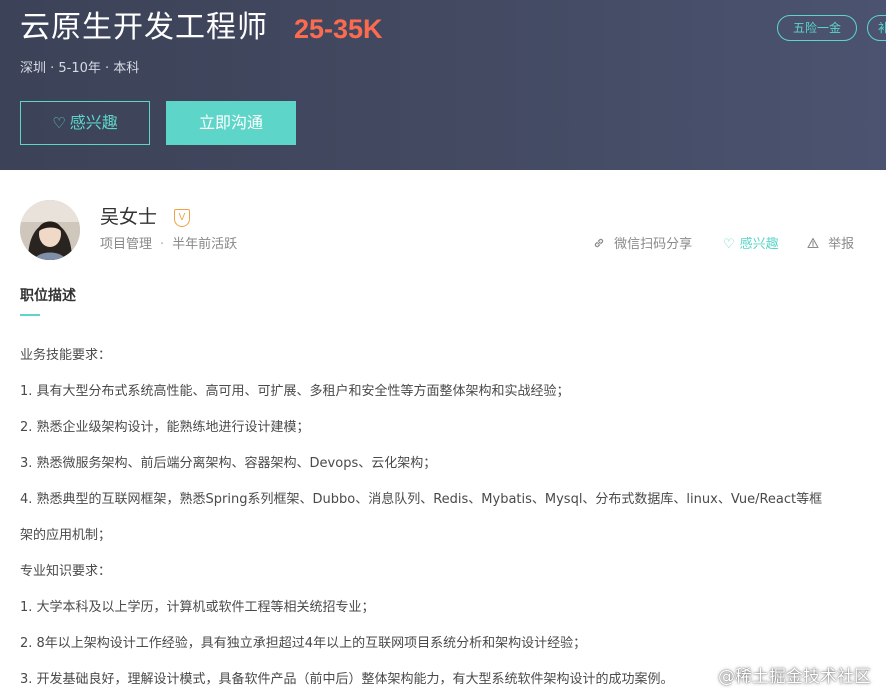  What do you see at coordinates (197, 607) in the screenshot?
I see `description-line: 1. 大学本科及以上学历，计算机或软件工程等相关统招专业；` at bounding box center [197, 607].